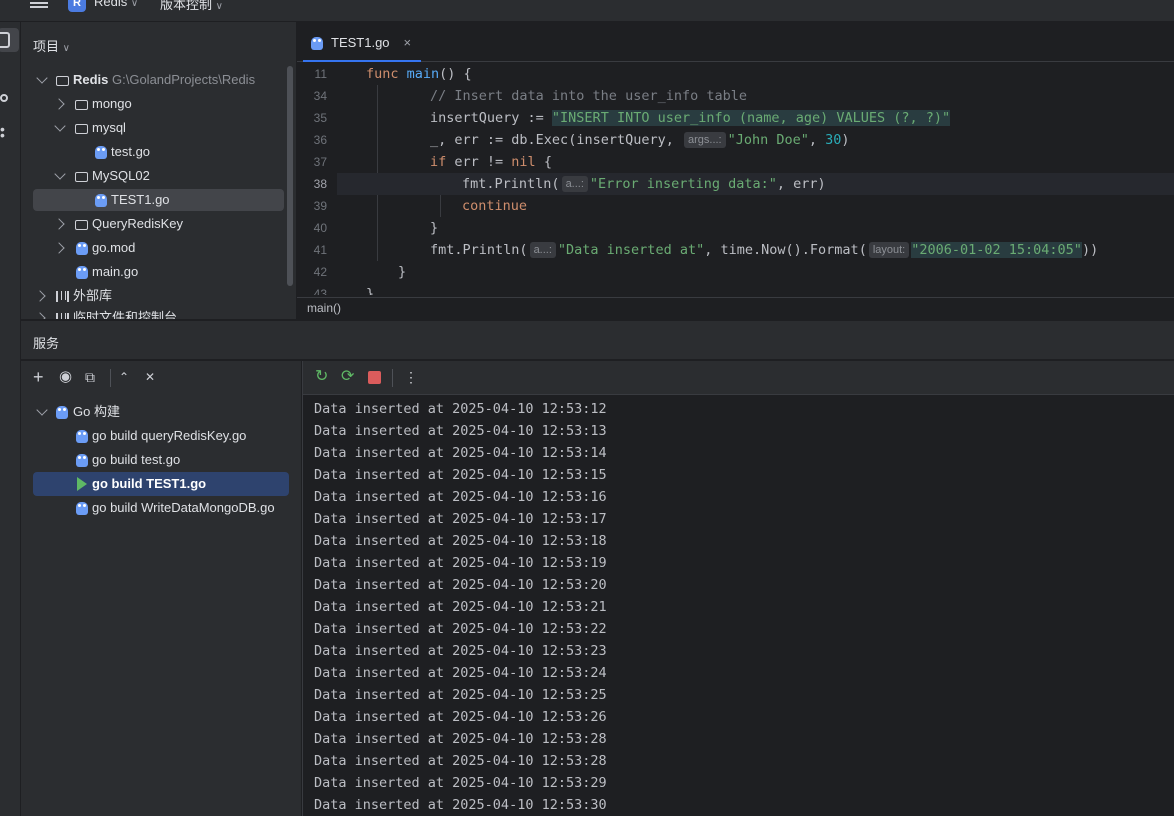  Describe the element at coordinates (136, 459) in the screenshot. I see `service-item-label: go build test.go` at that location.